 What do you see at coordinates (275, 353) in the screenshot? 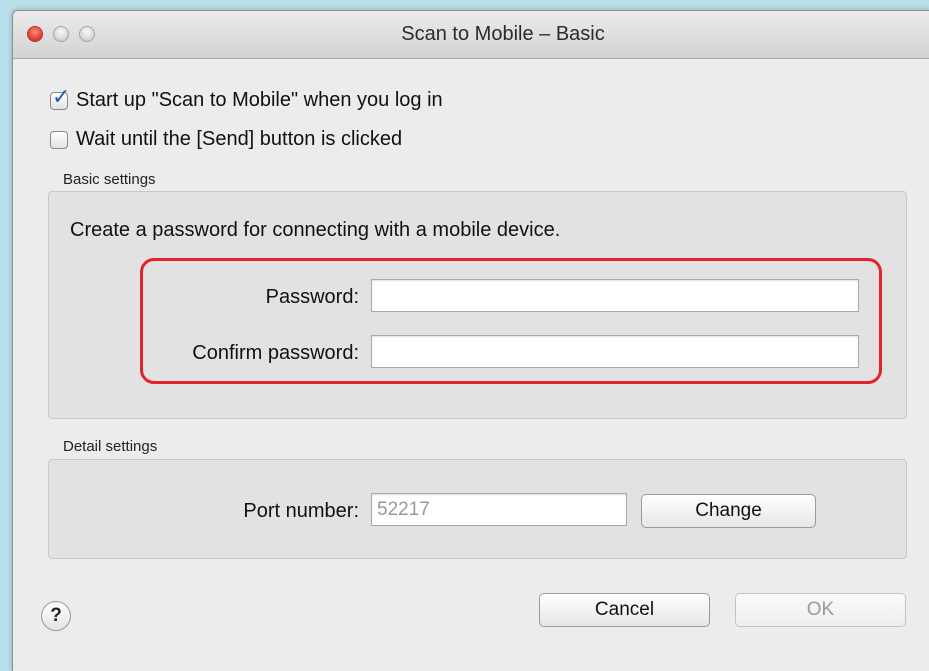
I see `confirm-password-label: Confirm password:` at bounding box center [275, 353].